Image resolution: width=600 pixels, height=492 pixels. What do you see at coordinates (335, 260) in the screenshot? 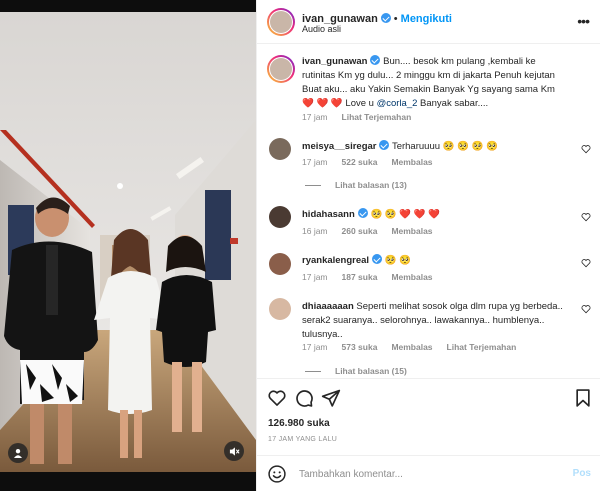
I see `comment-username: ryankalengreal` at bounding box center [335, 260].